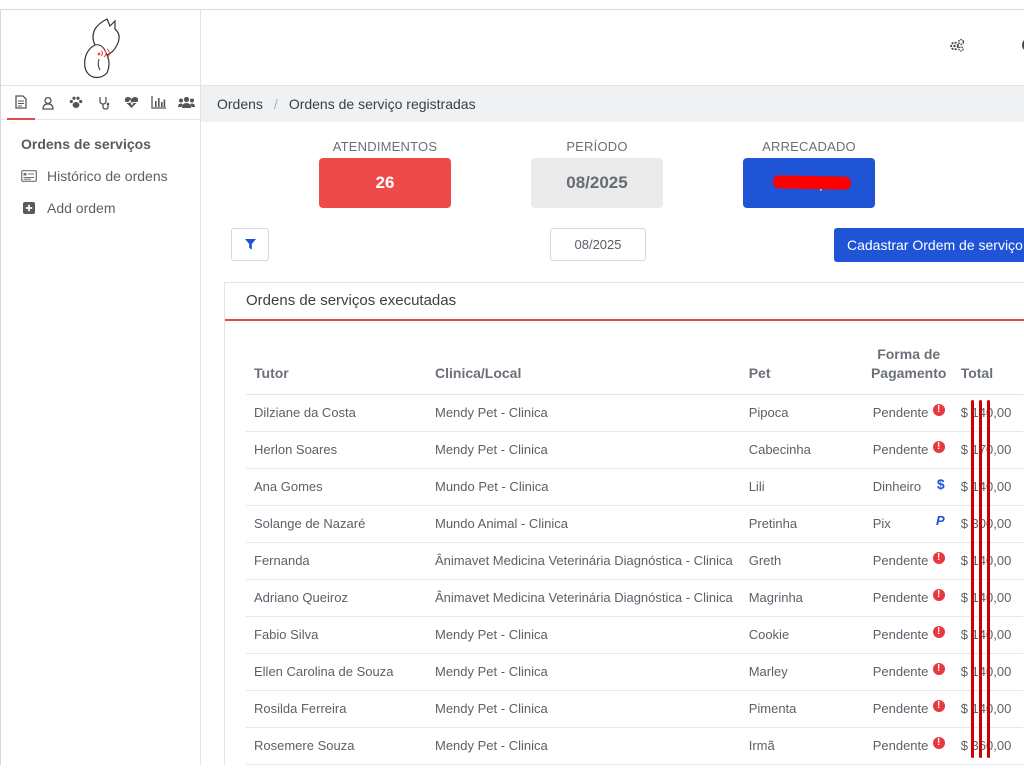 The width and height of the screenshot is (1024, 769). What do you see at coordinates (802, 561) in the screenshot?
I see `cell-pet: Greth` at bounding box center [802, 561].